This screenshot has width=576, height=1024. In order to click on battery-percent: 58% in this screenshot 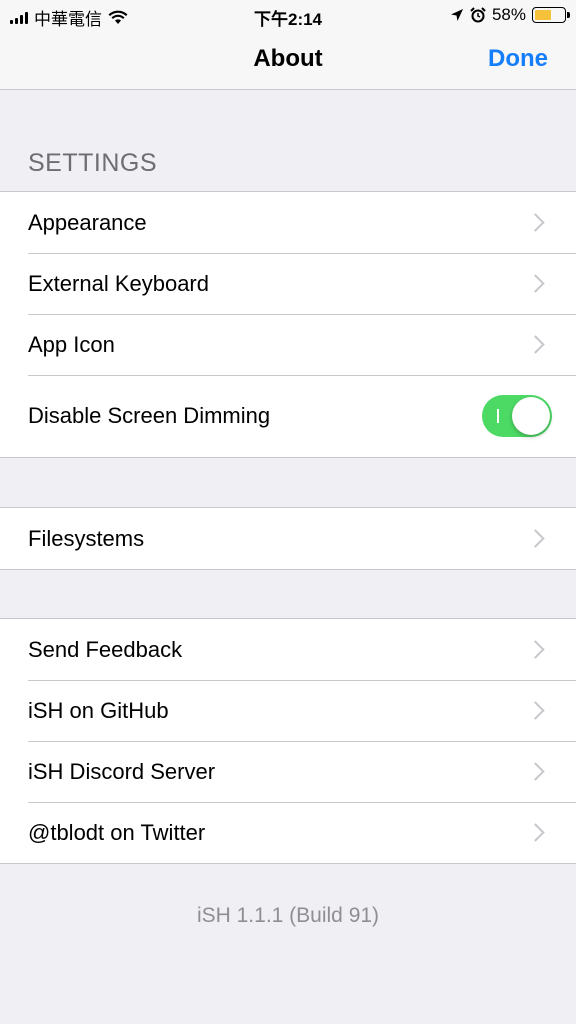, I will do `click(508, 14)`.